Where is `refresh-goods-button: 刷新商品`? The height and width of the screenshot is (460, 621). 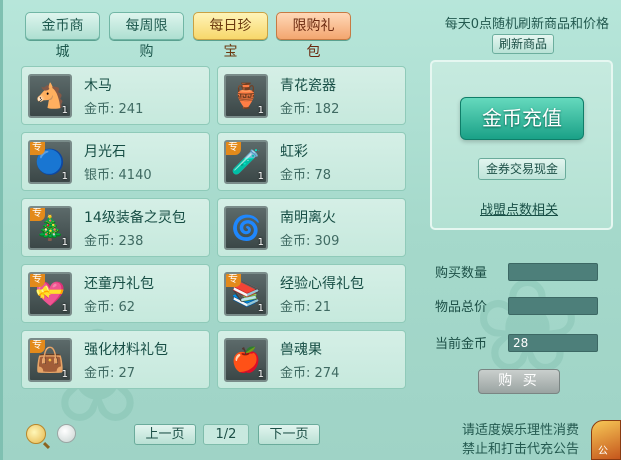
refresh-goods-button: 刷新商品 is located at coordinates (522, 44).